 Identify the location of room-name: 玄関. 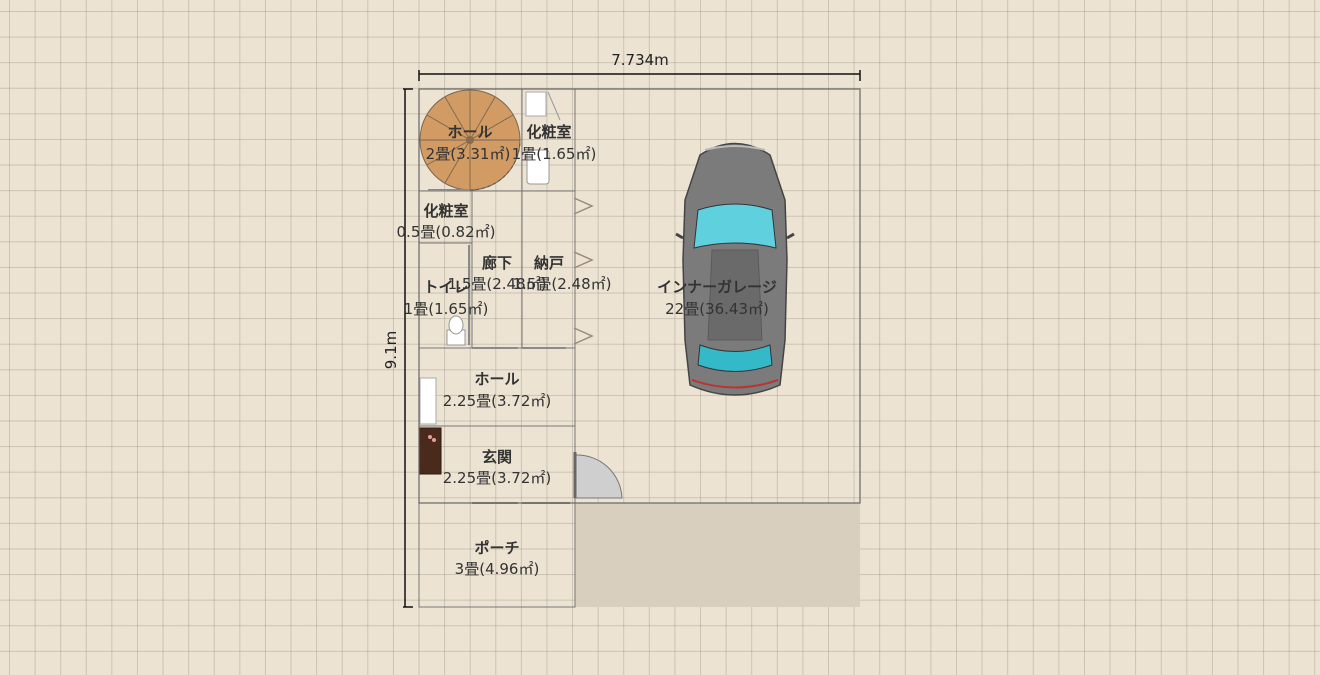
(497, 457).